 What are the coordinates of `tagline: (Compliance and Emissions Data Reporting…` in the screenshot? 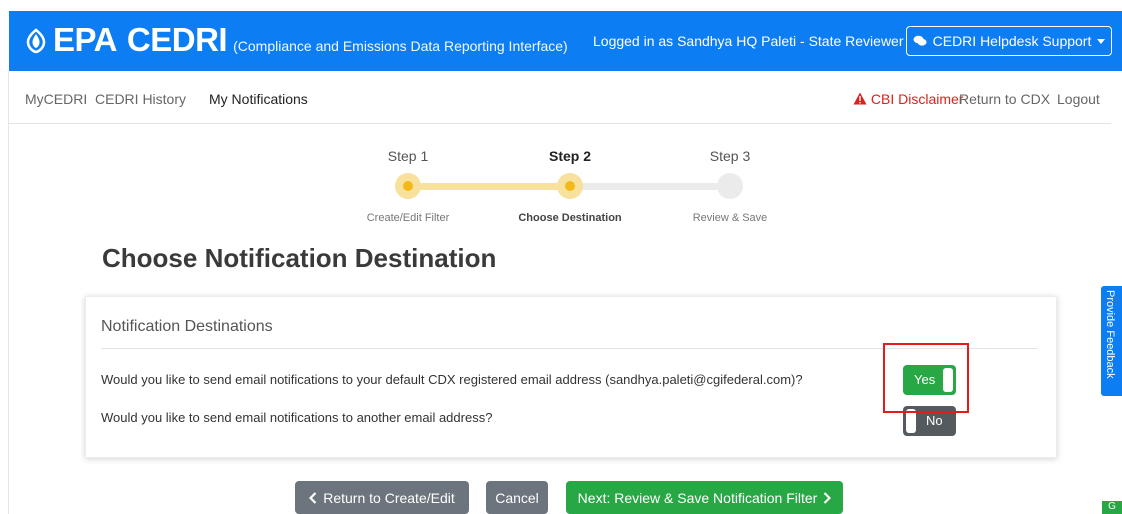 It's located at (400, 46).